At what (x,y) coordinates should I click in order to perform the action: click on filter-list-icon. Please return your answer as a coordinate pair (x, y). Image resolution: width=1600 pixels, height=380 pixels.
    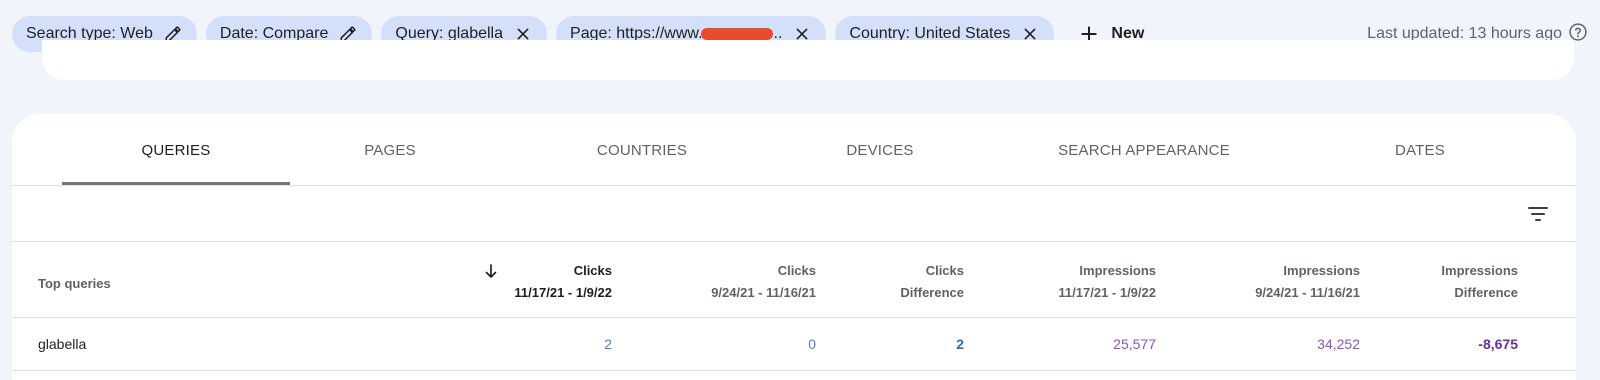
    Looking at the image, I should click on (1538, 214).